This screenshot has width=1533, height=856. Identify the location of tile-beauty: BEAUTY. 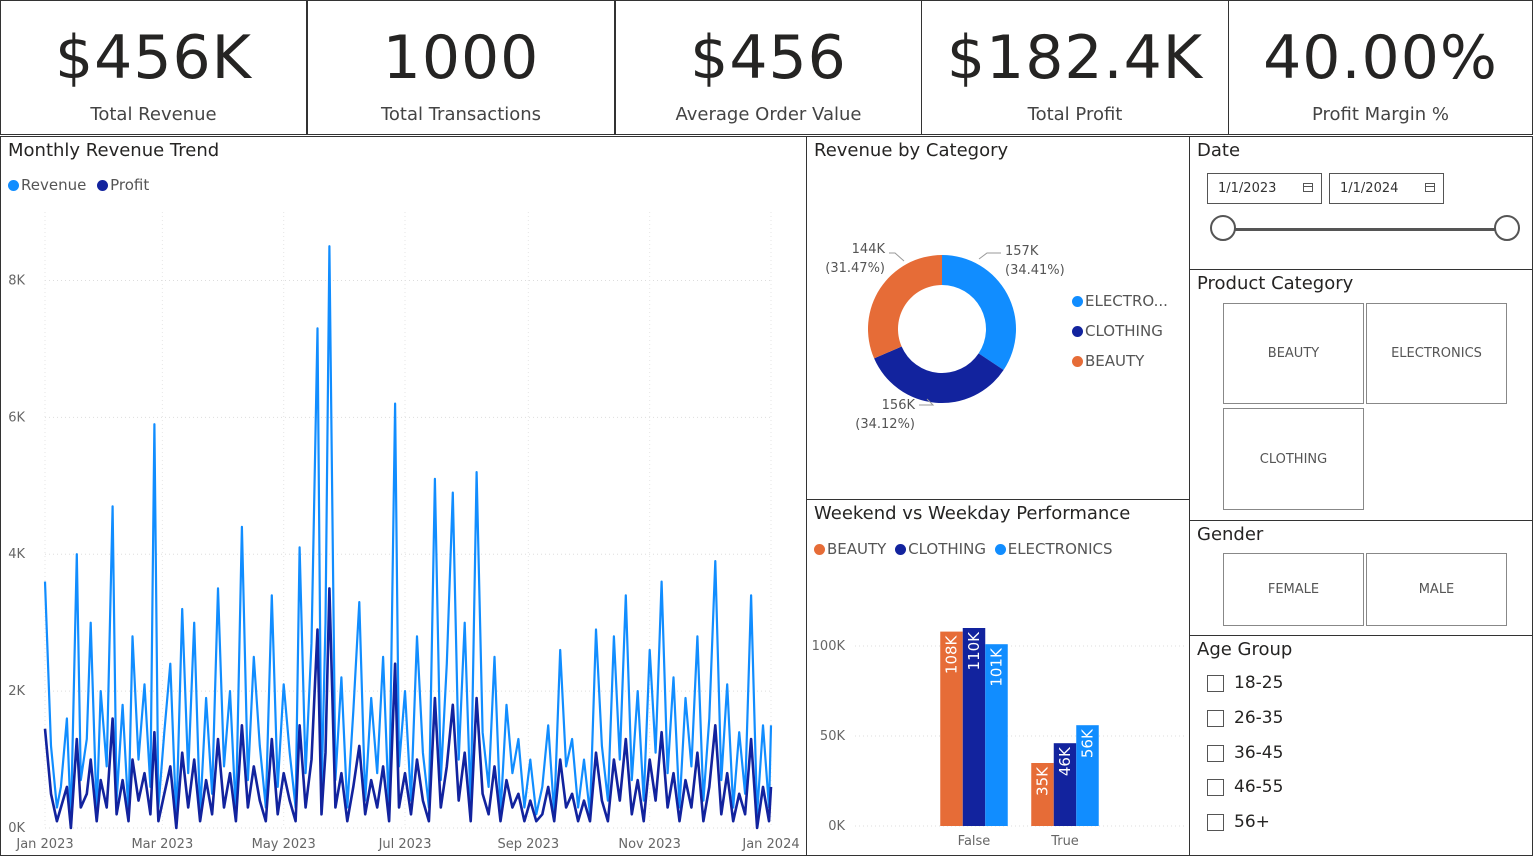
(1293, 353).